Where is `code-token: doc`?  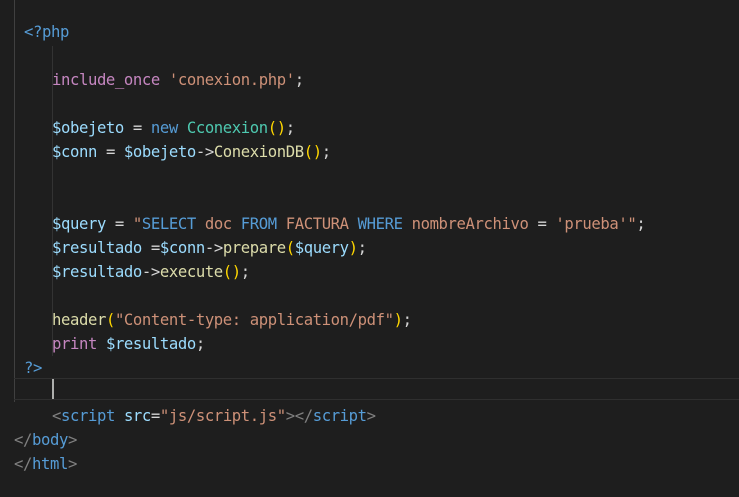
code-token: doc is located at coordinates (218, 224).